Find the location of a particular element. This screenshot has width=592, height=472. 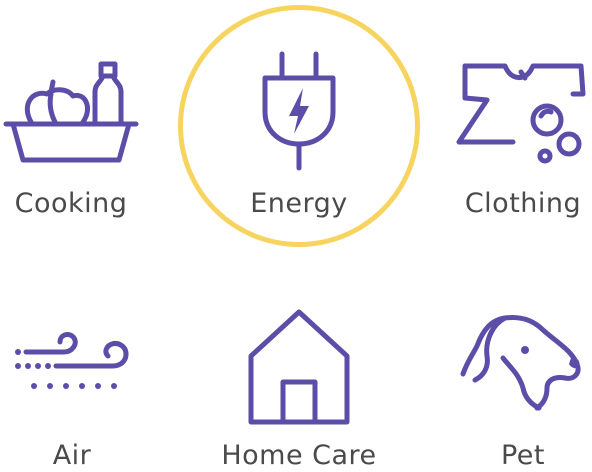

category-clothing: Clothing is located at coordinates (517, 115).